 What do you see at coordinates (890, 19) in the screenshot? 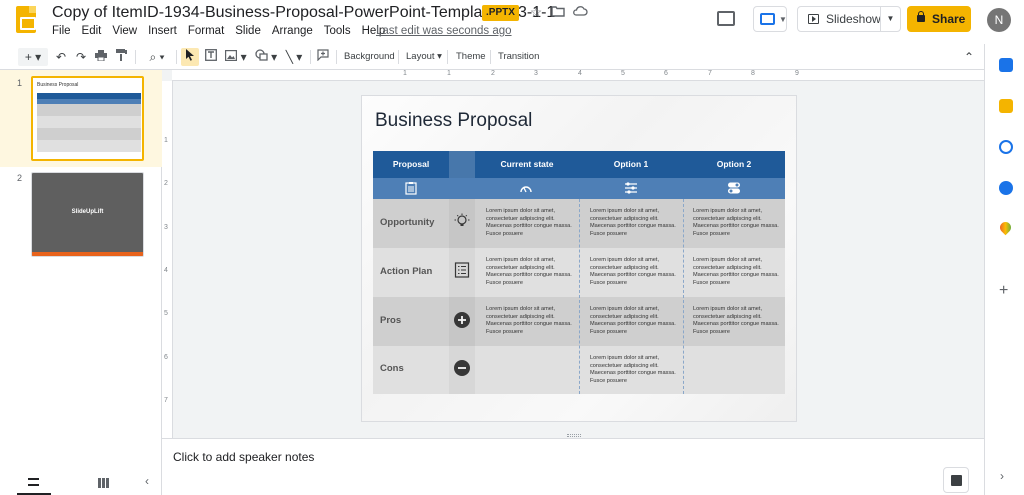
I see `slideshow-dropdown-icon: ▼` at bounding box center [890, 19].